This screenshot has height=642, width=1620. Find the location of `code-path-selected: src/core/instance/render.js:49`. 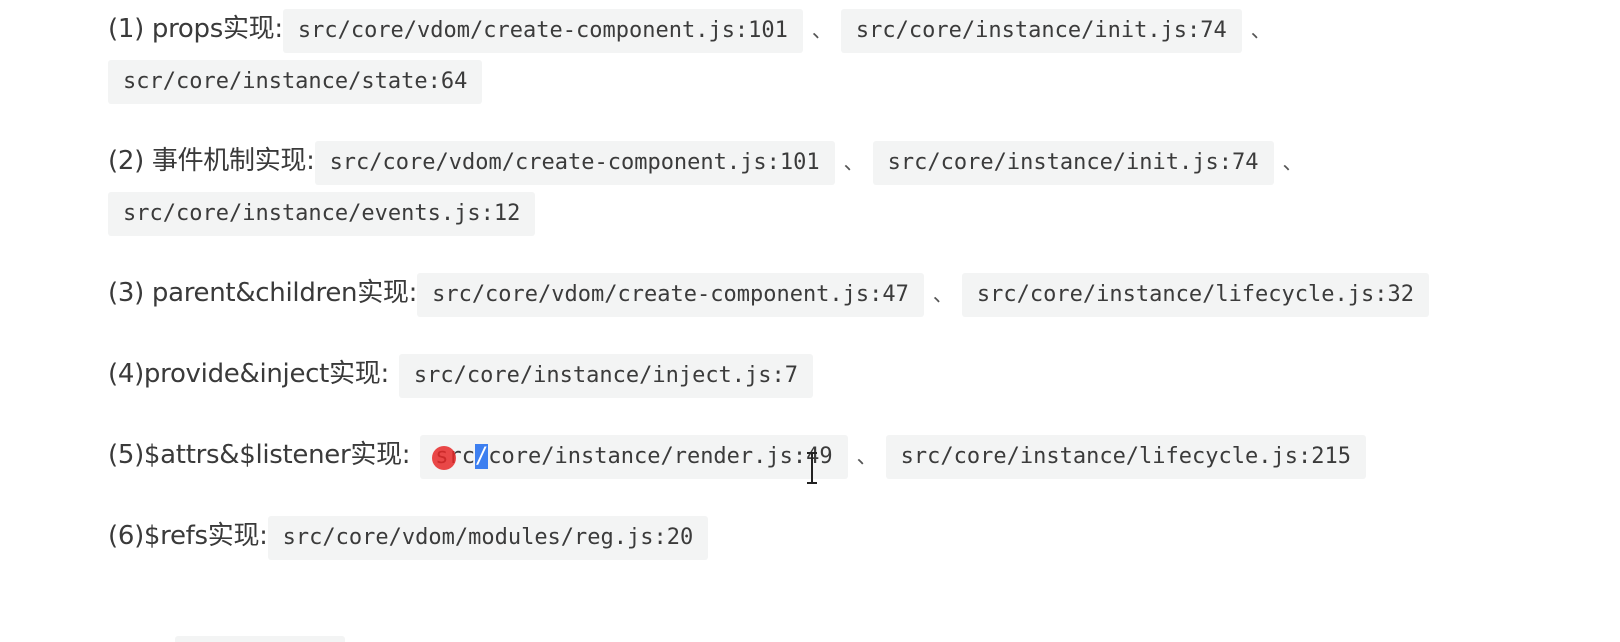

code-path-selected: src/core/instance/render.js:49 is located at coordinates (634, 457).